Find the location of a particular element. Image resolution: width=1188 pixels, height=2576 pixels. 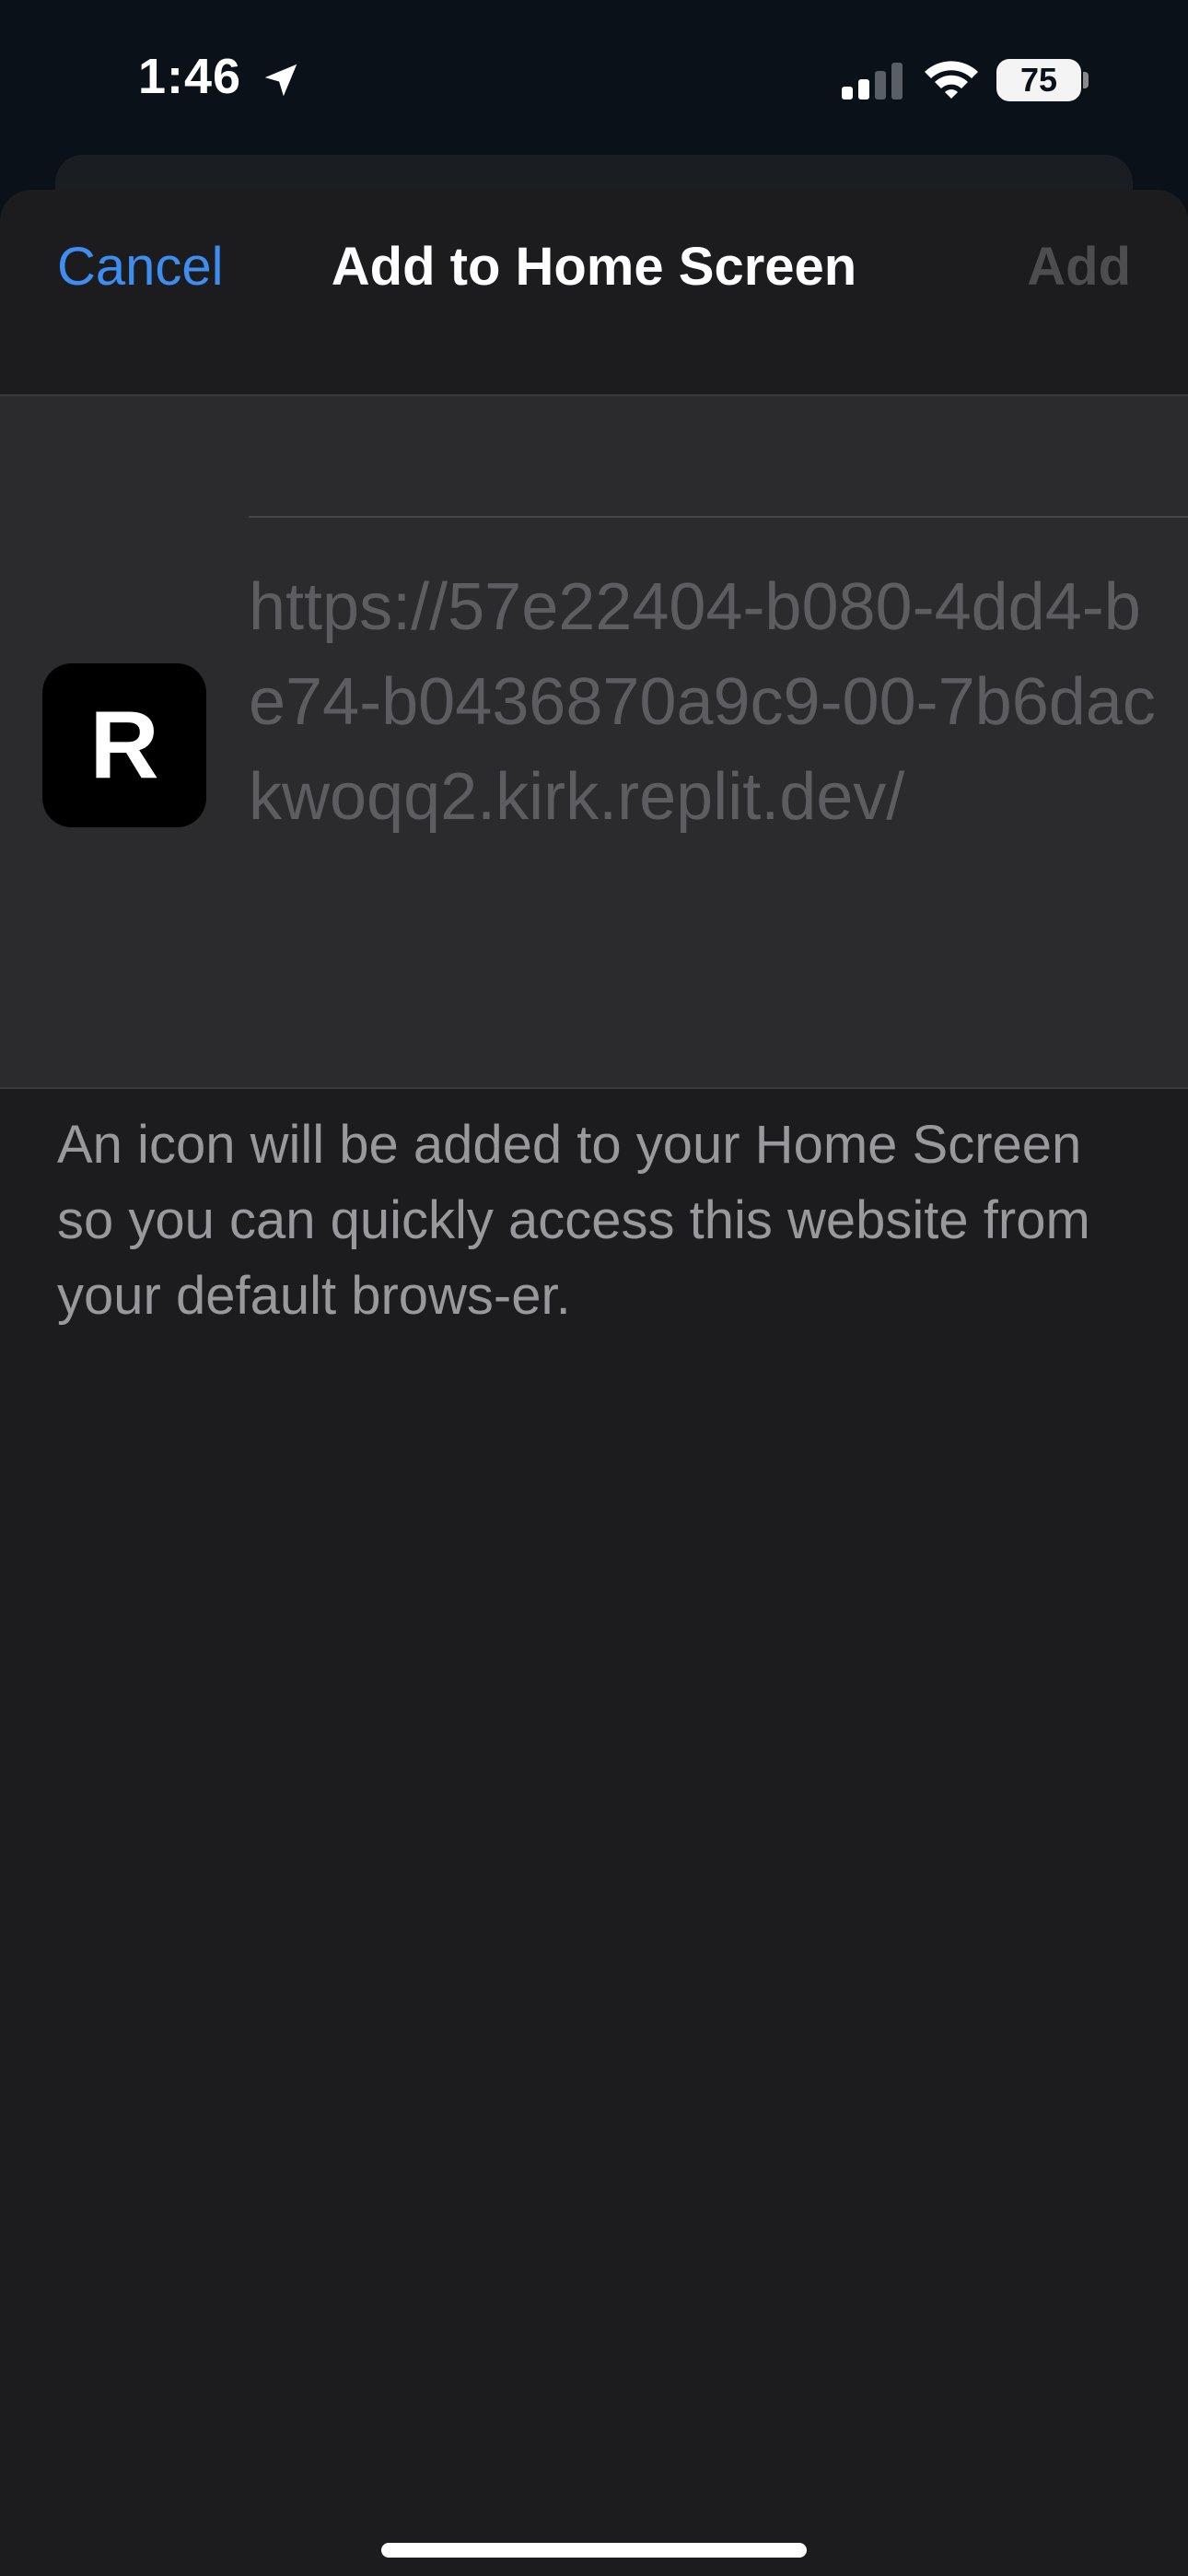

home-indicator is located at coordinates (594, 2550).